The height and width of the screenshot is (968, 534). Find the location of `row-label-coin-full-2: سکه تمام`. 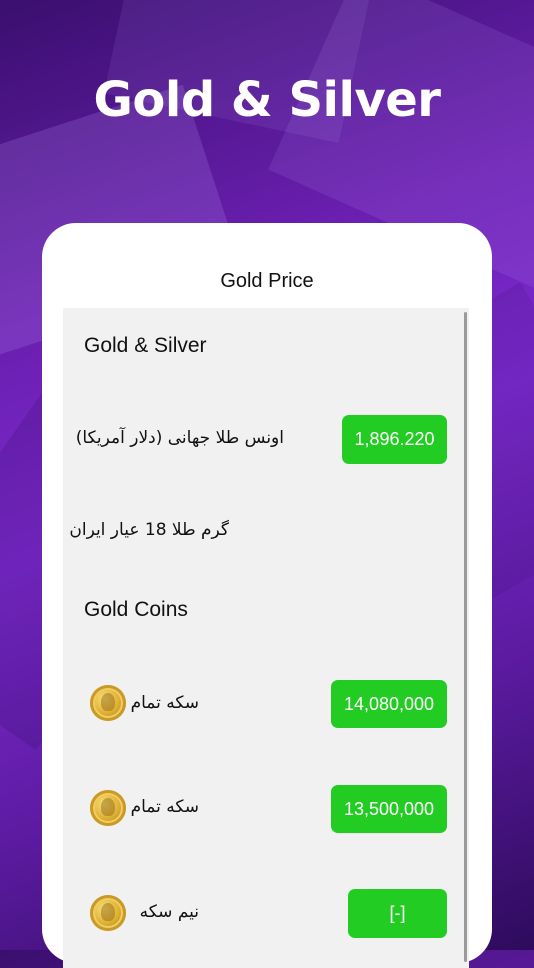

row-label-coin-full-2: سکه تمام is located at coordinates (164, 807).